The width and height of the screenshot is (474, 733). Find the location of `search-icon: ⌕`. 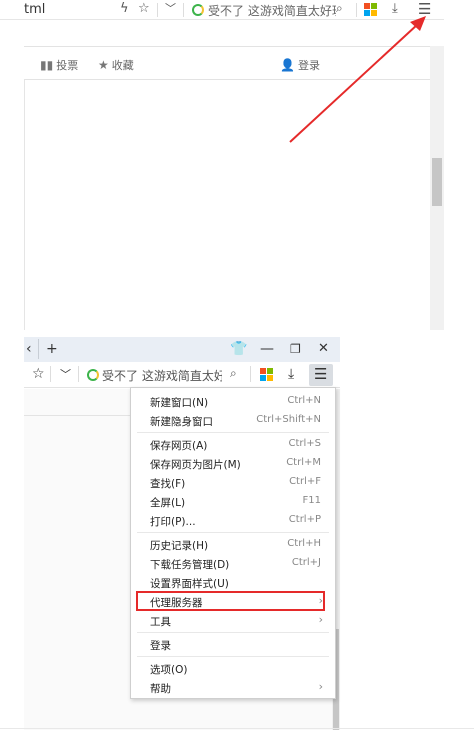

search-icon: ⌕ is located at coordinates (233, 373).